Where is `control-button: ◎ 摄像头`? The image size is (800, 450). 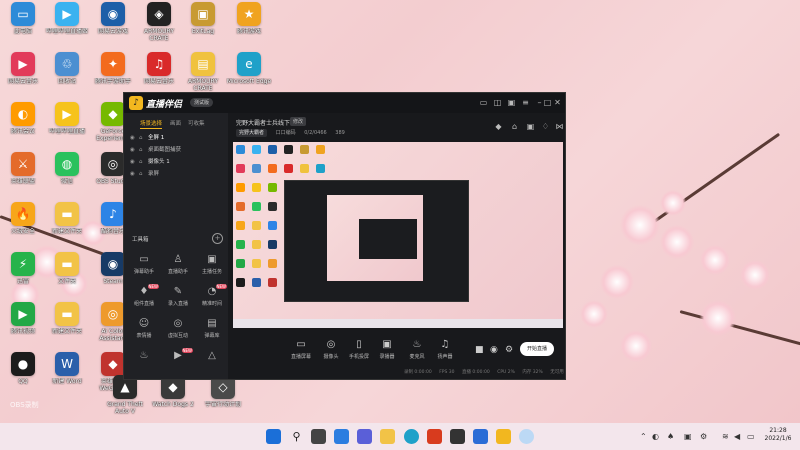
control-button: ◎ 摄像头 is located at coordinates (331, 349).